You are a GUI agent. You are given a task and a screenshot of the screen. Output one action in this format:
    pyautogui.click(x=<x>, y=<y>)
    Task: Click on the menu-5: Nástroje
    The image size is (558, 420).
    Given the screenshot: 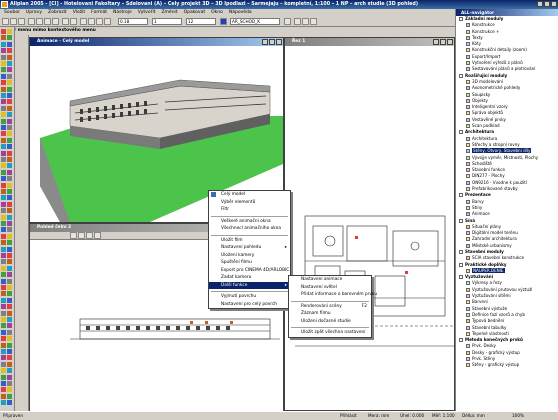 What is the action you would take?
    pyautogui.click(x=122, y=12)
    